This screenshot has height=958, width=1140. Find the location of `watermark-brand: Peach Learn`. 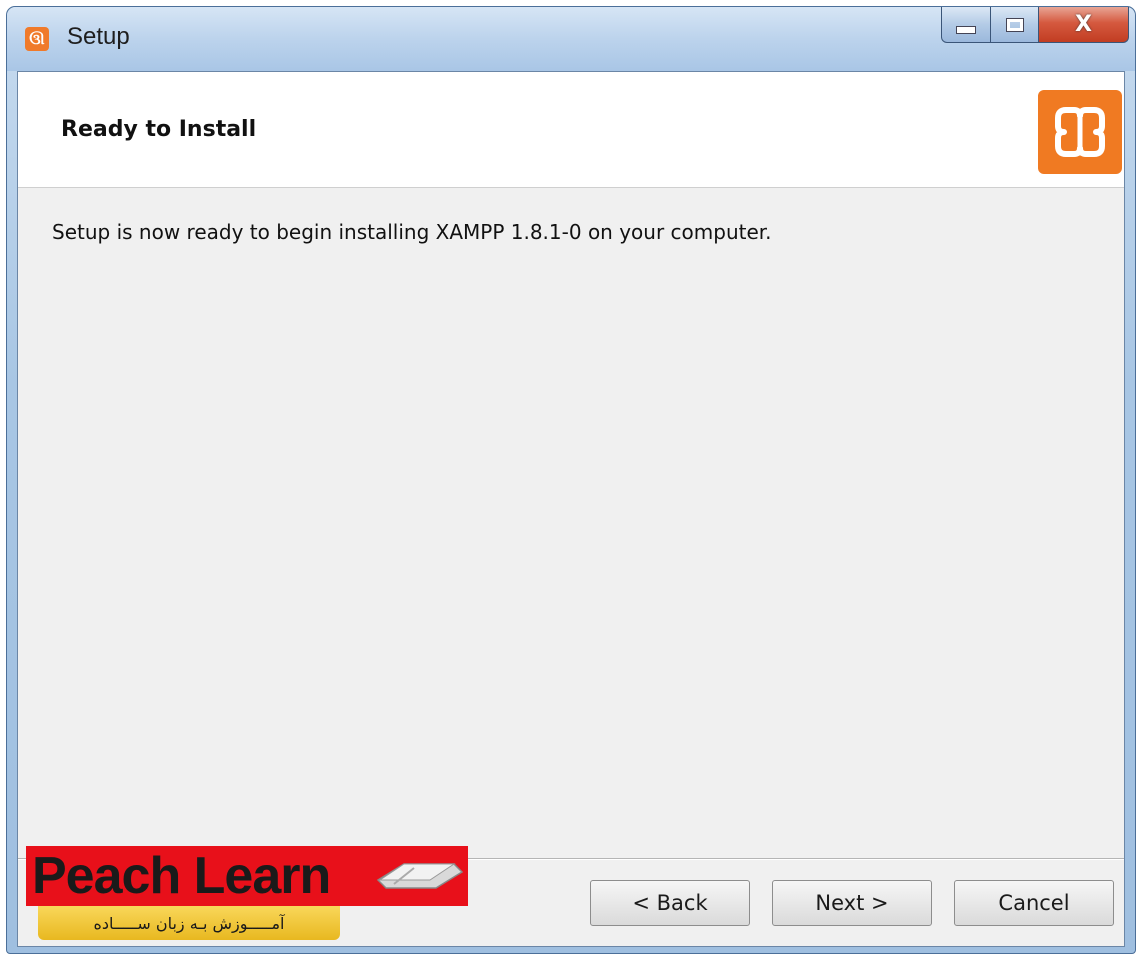

watermark-brand: Peach Learn is located at coordinates (181, 876).